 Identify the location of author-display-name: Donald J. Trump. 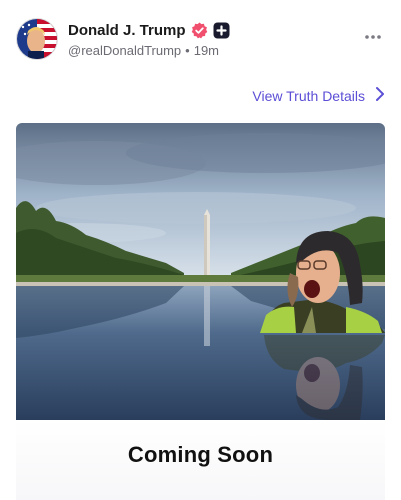
(127, 30).